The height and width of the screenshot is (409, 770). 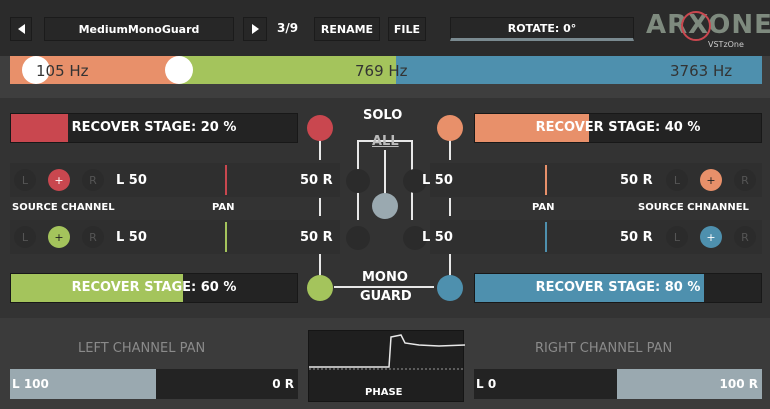 What do you see at coordinates (387, 352) in the screenshot?
I see `phase-curve` at bounding box center [387, 352].